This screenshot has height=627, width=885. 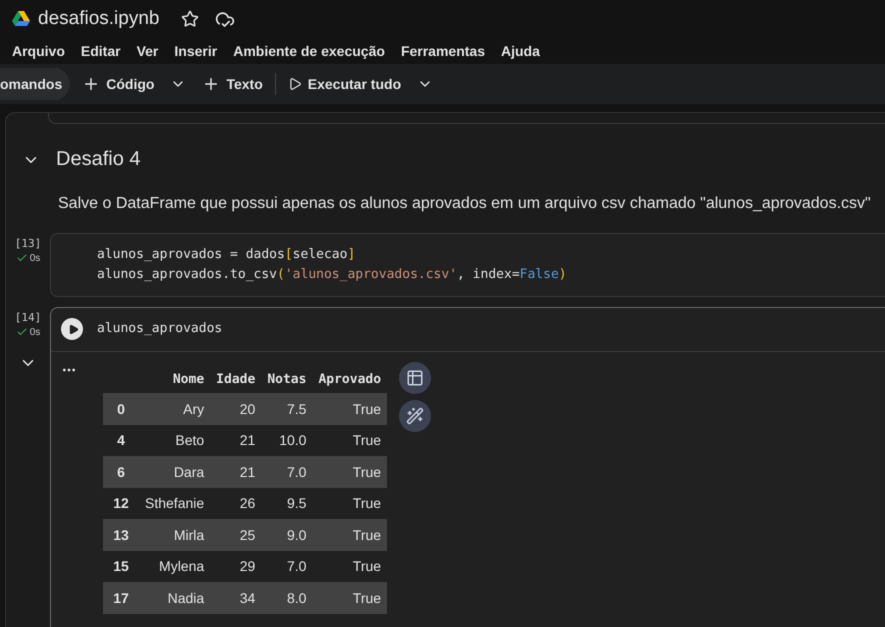 I want to click on row-index: 13, so click(x=121, y=534).